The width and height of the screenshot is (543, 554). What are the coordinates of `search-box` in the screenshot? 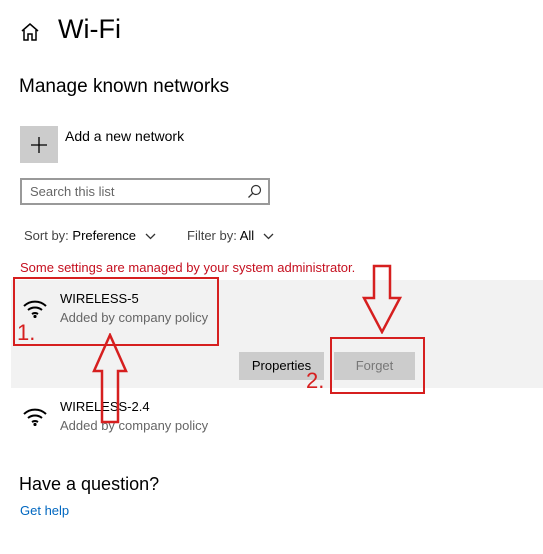 It's located at (145, 191).